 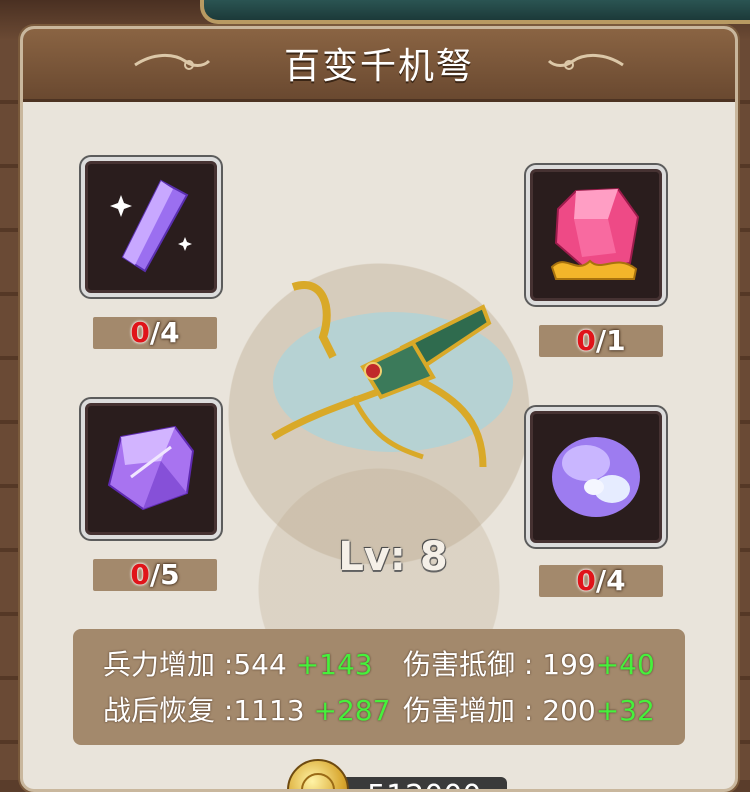 I want to click on weapon-level: Lv: 8, so click(x=393, y=557).